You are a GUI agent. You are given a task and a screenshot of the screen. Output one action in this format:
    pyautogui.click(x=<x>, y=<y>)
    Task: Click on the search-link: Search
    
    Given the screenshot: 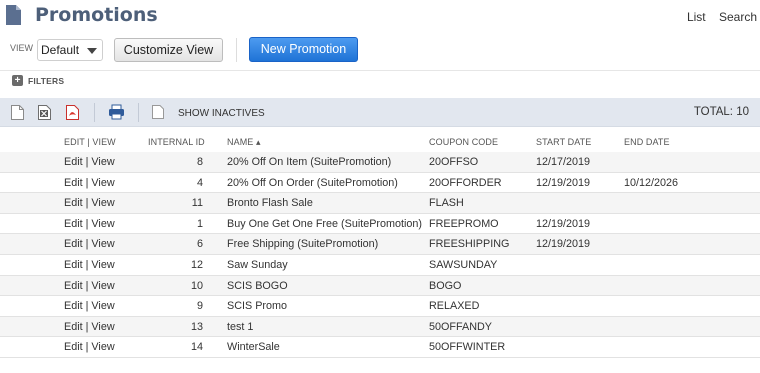 What is the action you would take?
    pyautogui.click(x=738, y=17)
    